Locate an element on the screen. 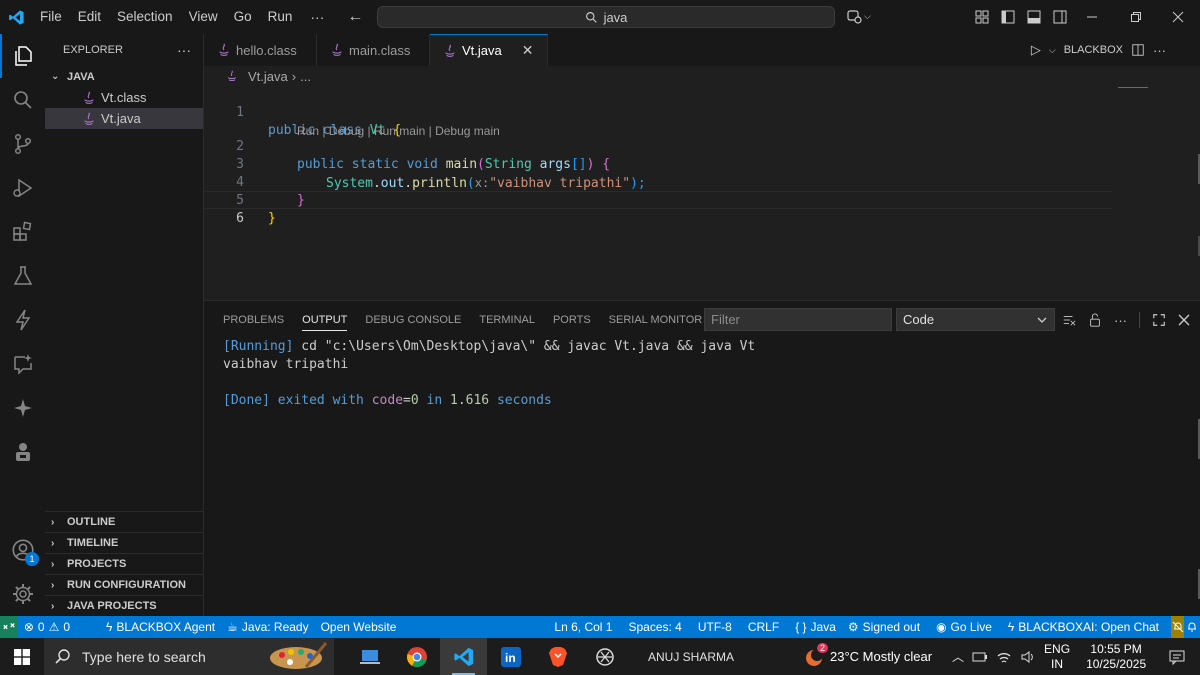  encoding: UTF-8 is located at coordinates (715, 627).